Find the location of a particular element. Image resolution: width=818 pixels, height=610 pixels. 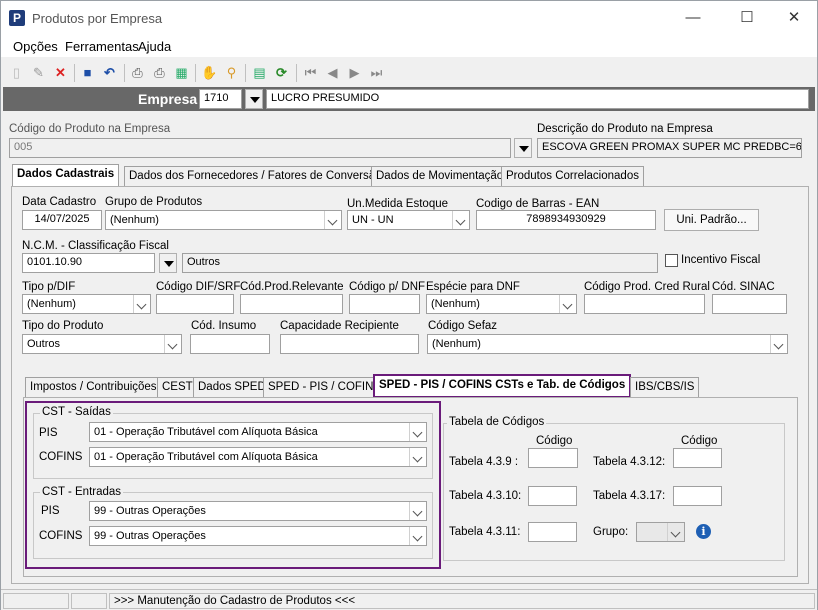

tab-dados-movimentacao: Dados de Movimentação is located at coordinates (440, 176).